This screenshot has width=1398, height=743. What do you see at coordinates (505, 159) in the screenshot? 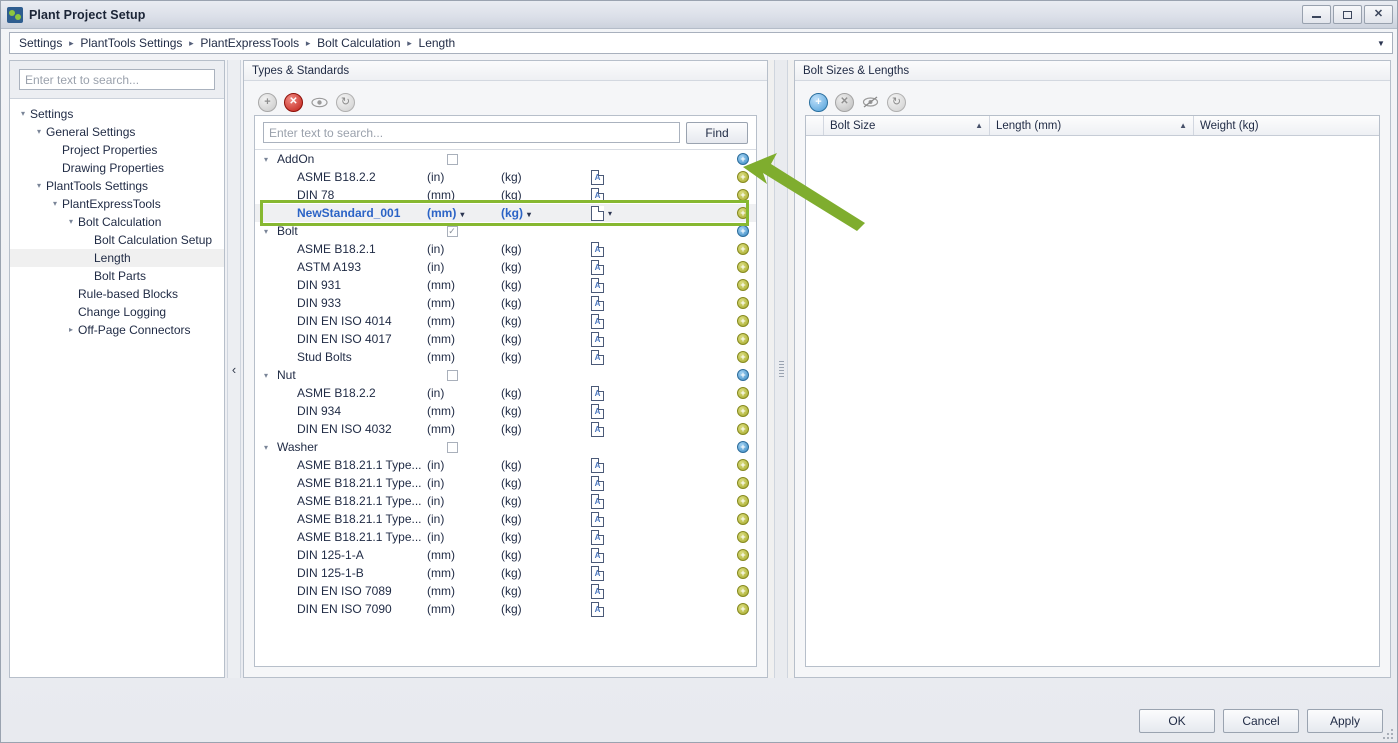
I see `standard-group-row: ▾ AddOn +` at bounding box center [505, 159].